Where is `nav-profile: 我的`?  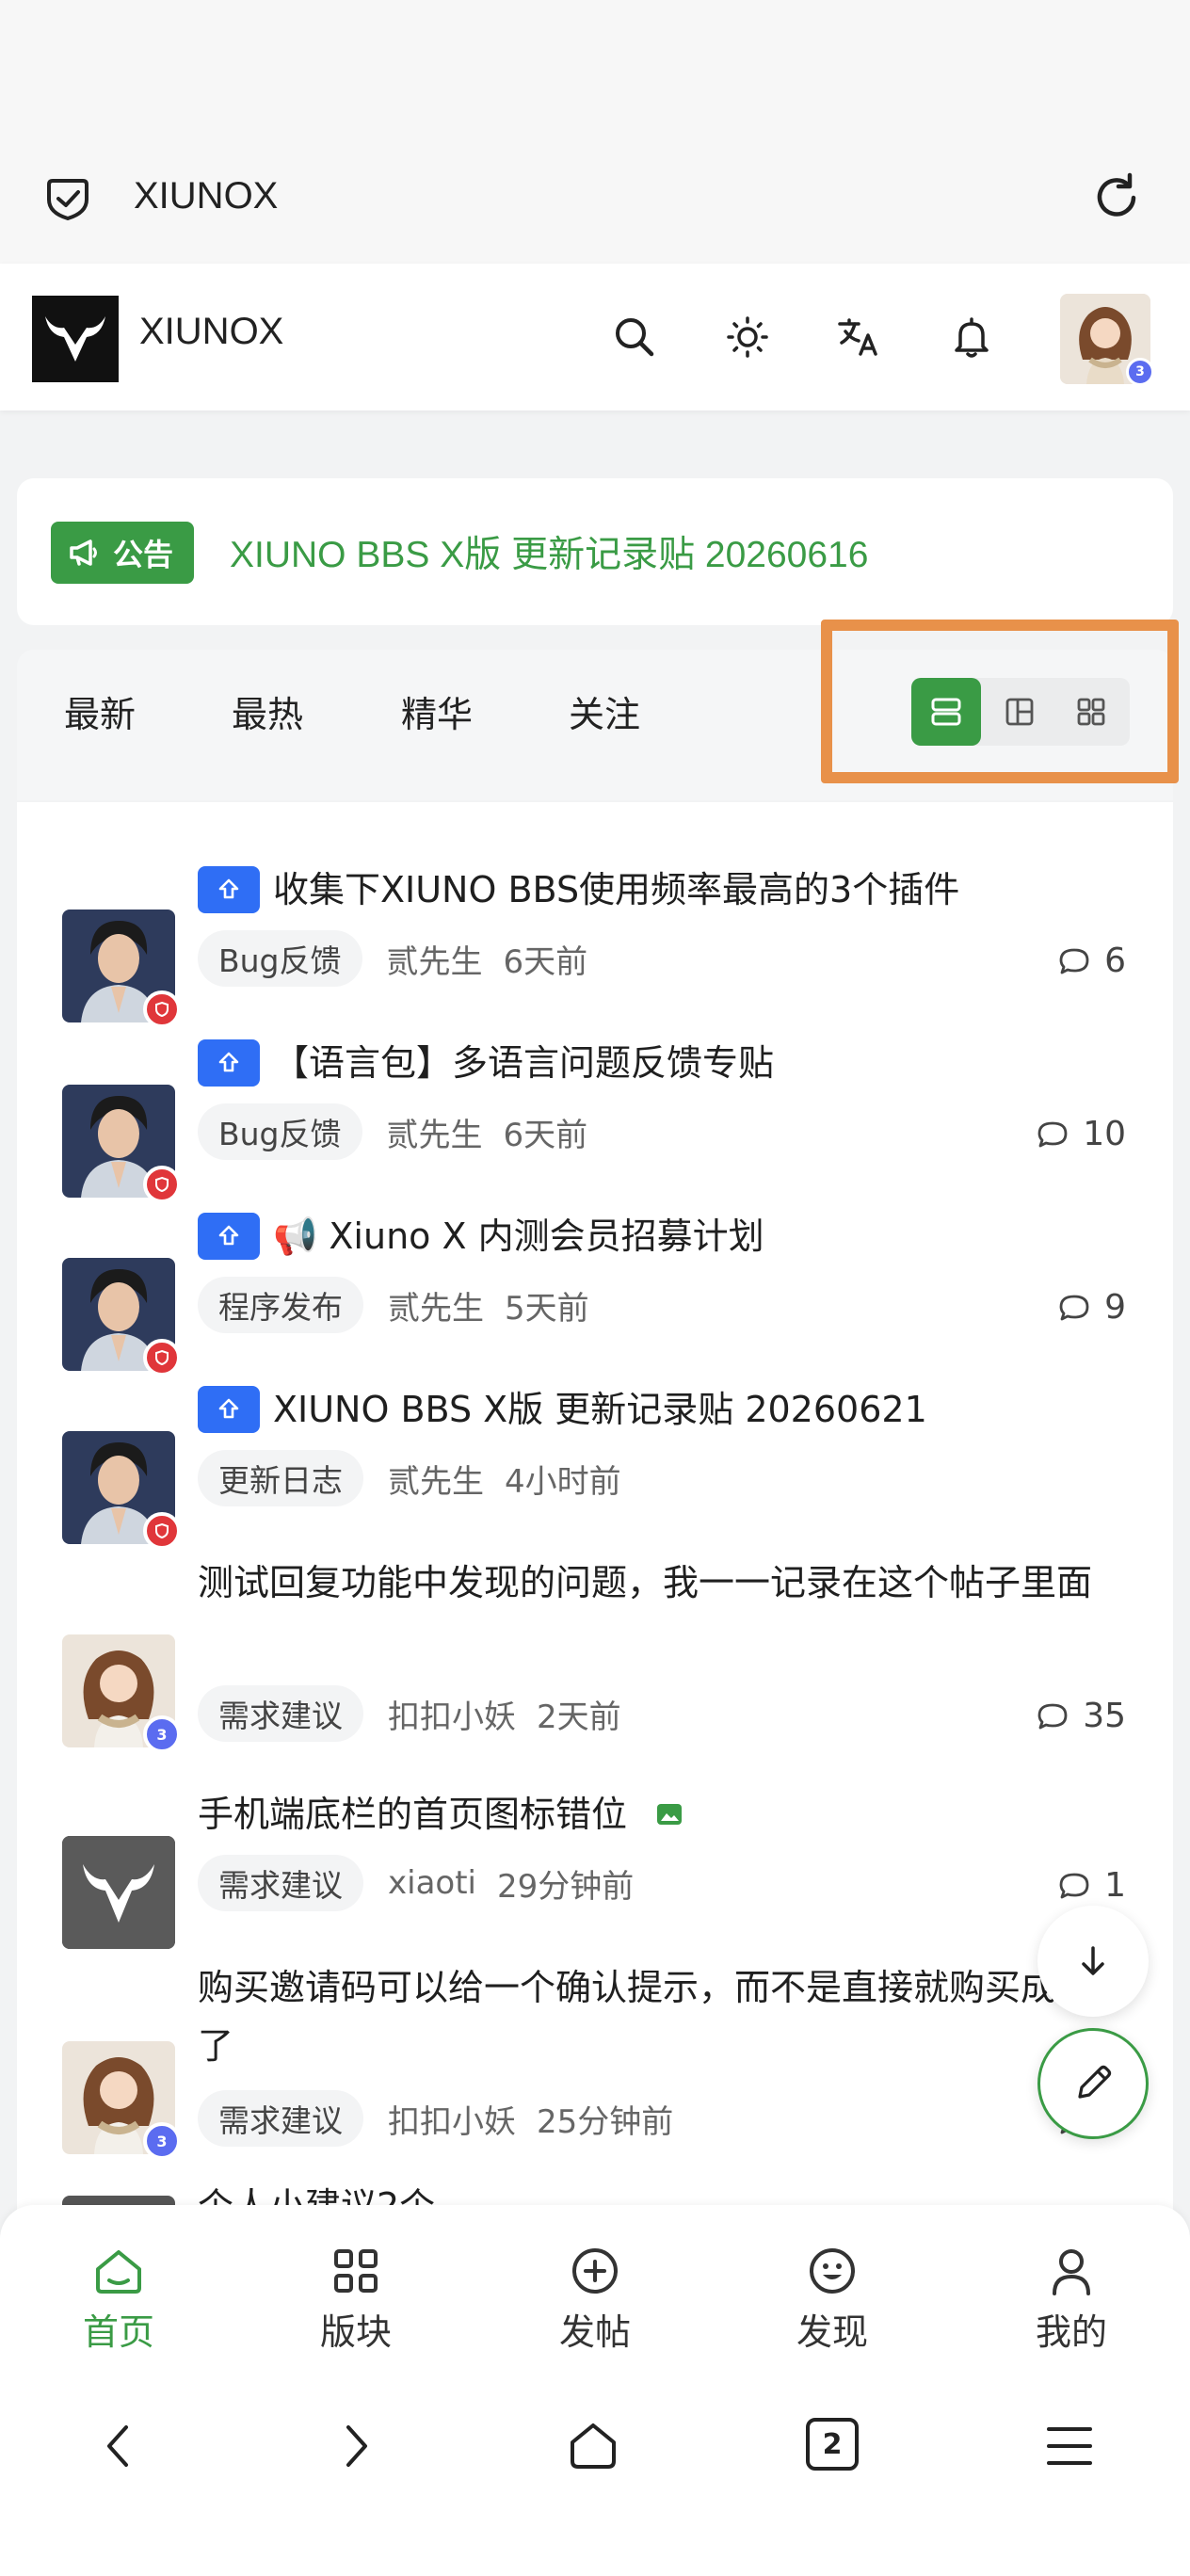 nav-profile: 我的 is located at coordinates (1071, 2299).